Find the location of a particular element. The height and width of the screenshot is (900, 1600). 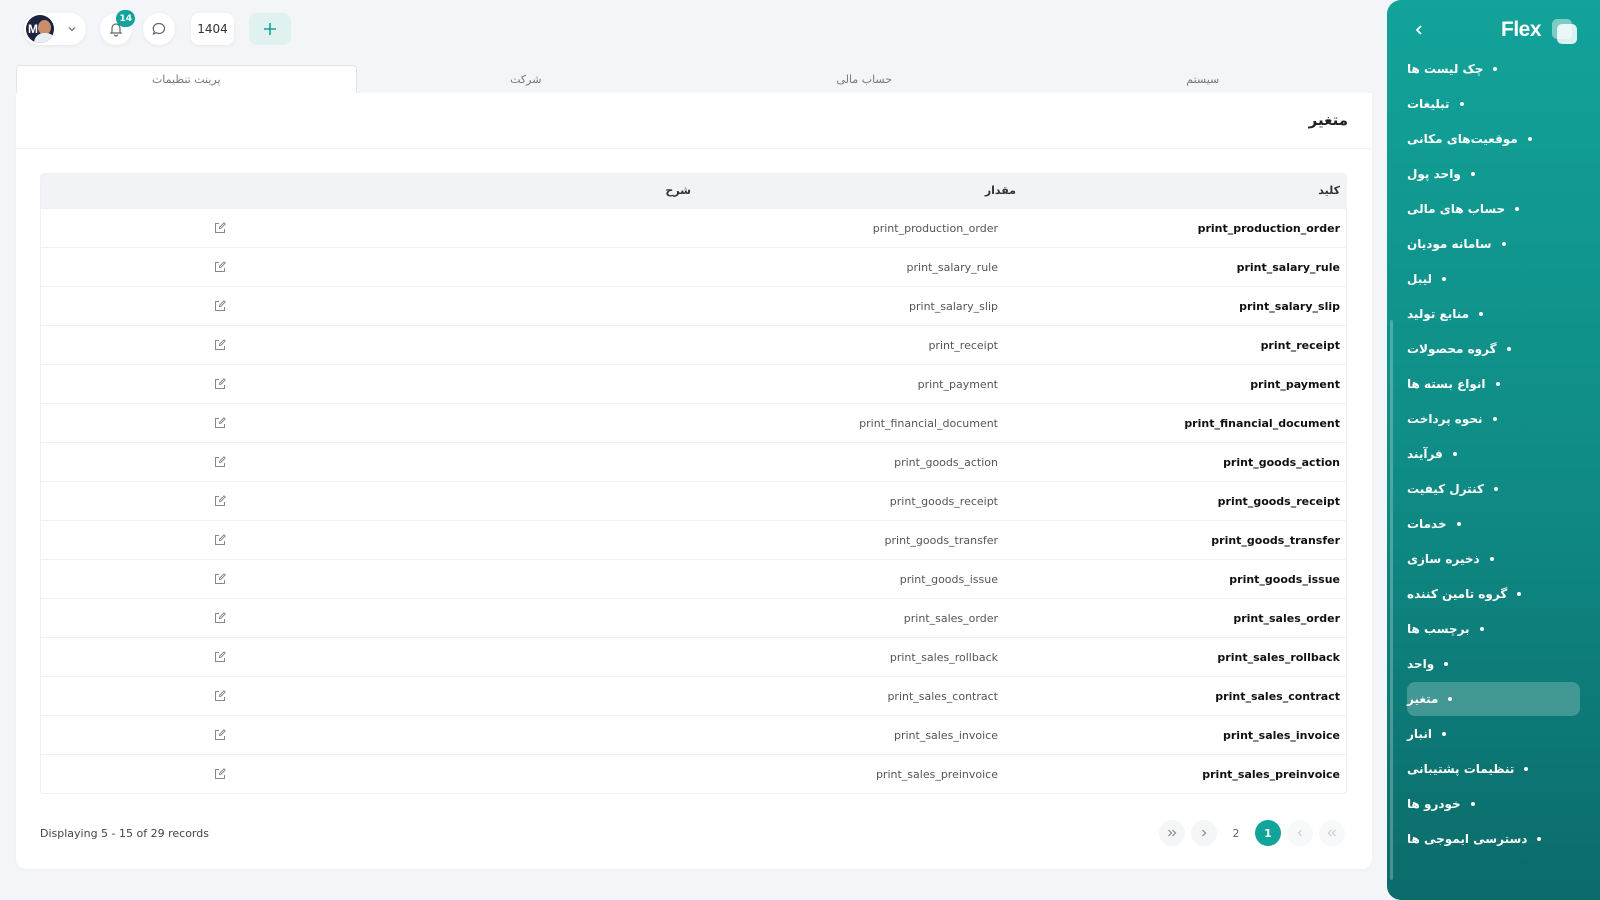

fiscal-year-selector: 1404 is located at coordinates (212, 29).